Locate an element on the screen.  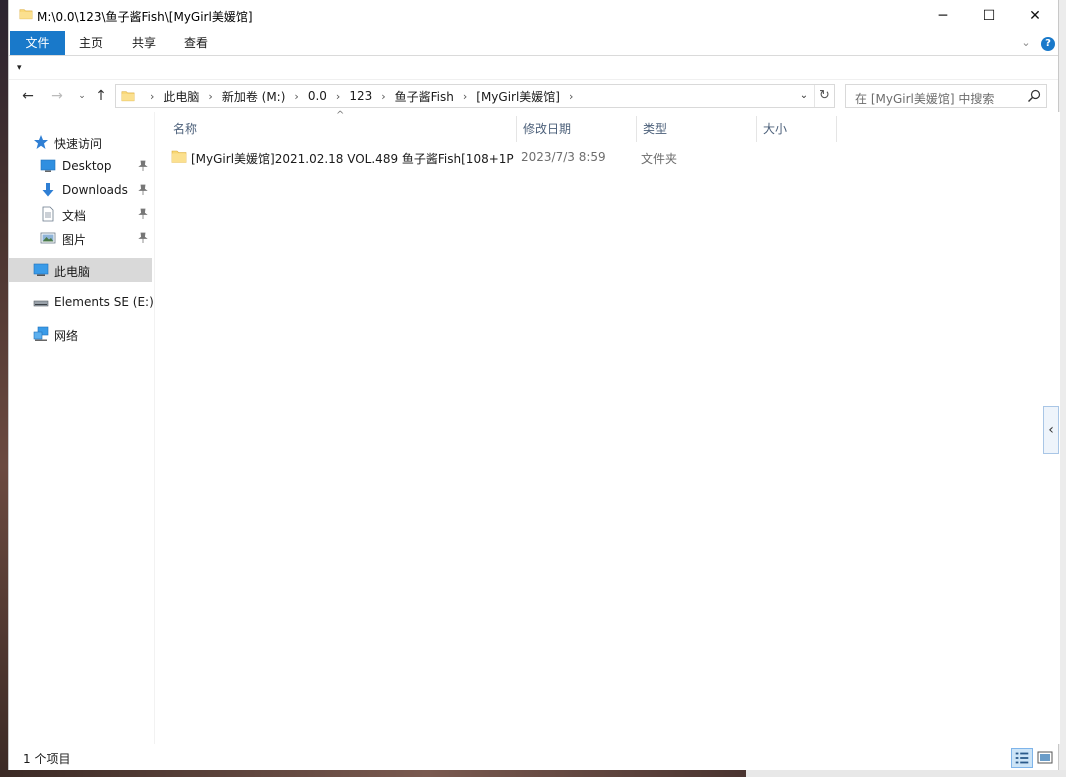
forward-button: → is located at coordinates (57, 96).